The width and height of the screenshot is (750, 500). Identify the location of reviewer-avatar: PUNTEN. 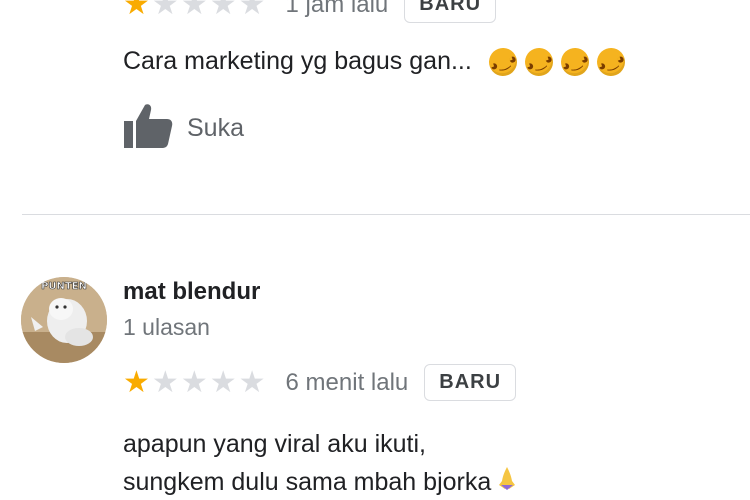
(64, 320).